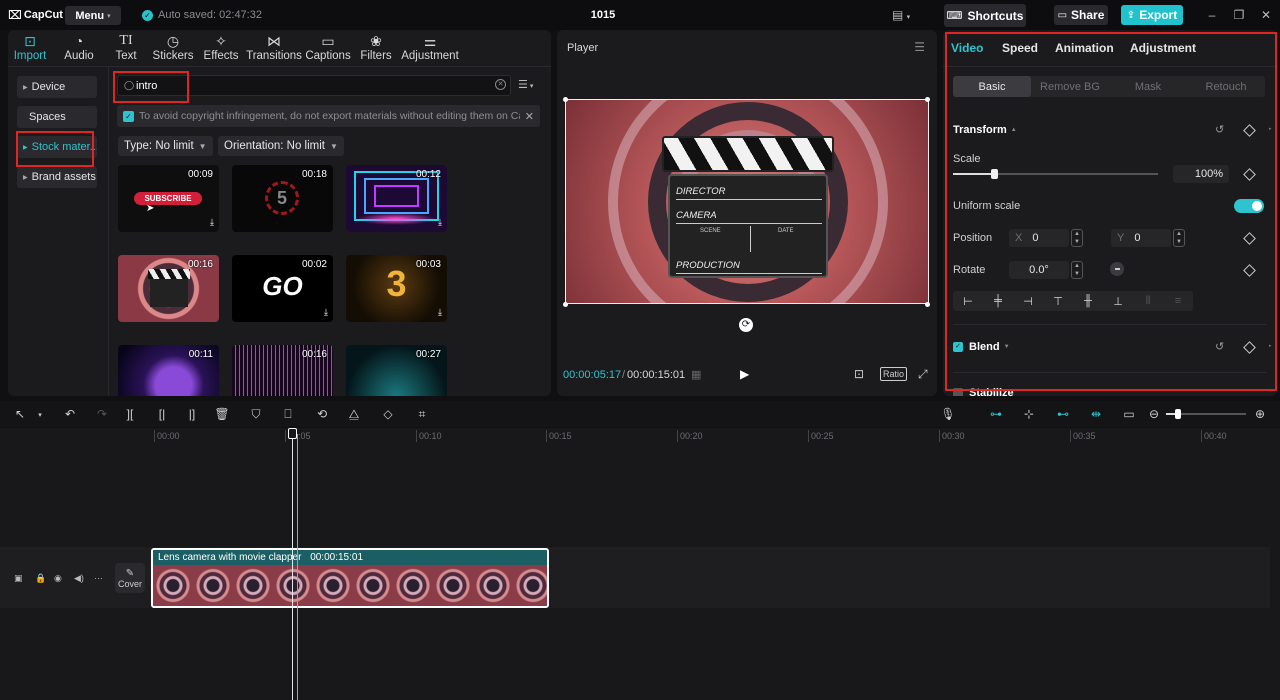 Image resolution: width=1280 pixels, height=700 pixels. Describe the element at coordinates (529, 116) in the screenshot. I see `close-notice-icon: ✕` at that location.